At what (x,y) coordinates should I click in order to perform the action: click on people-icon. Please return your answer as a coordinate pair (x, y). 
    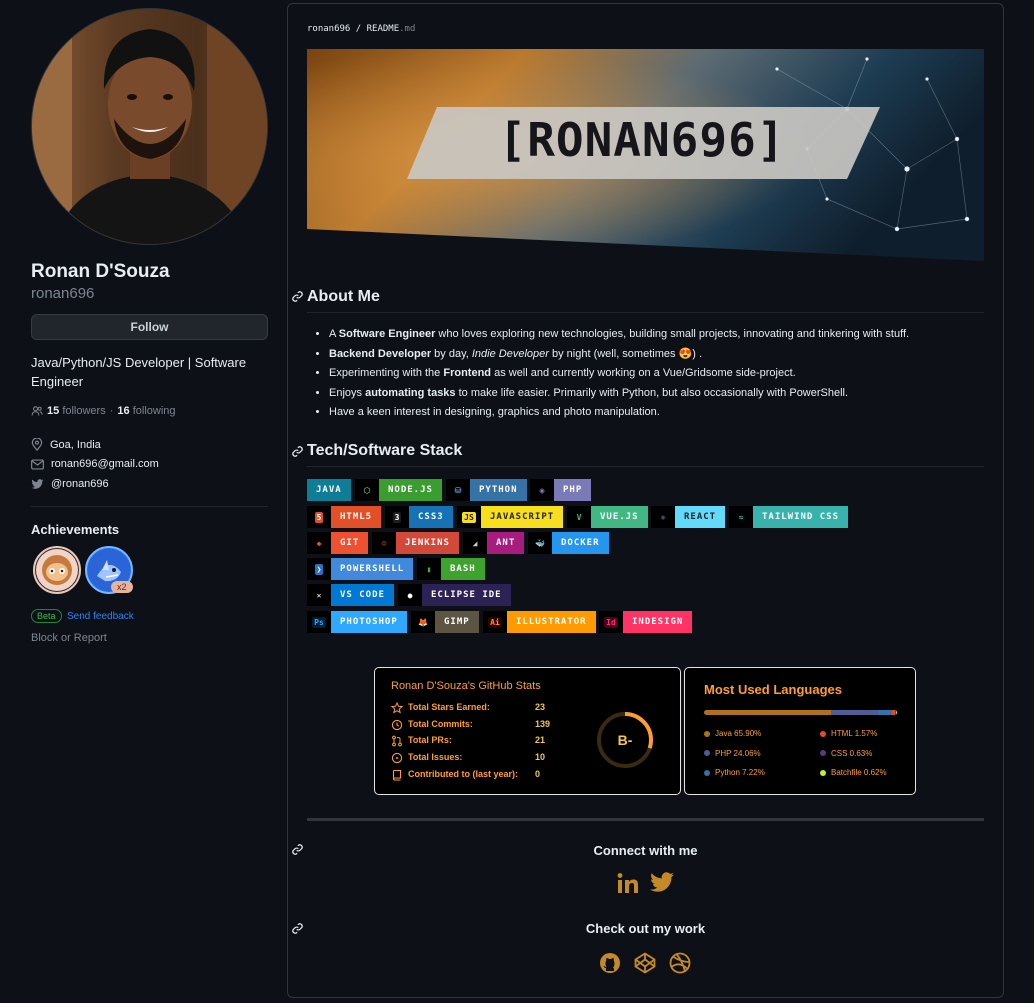
    Looking at the image, I should click on (37, 411).